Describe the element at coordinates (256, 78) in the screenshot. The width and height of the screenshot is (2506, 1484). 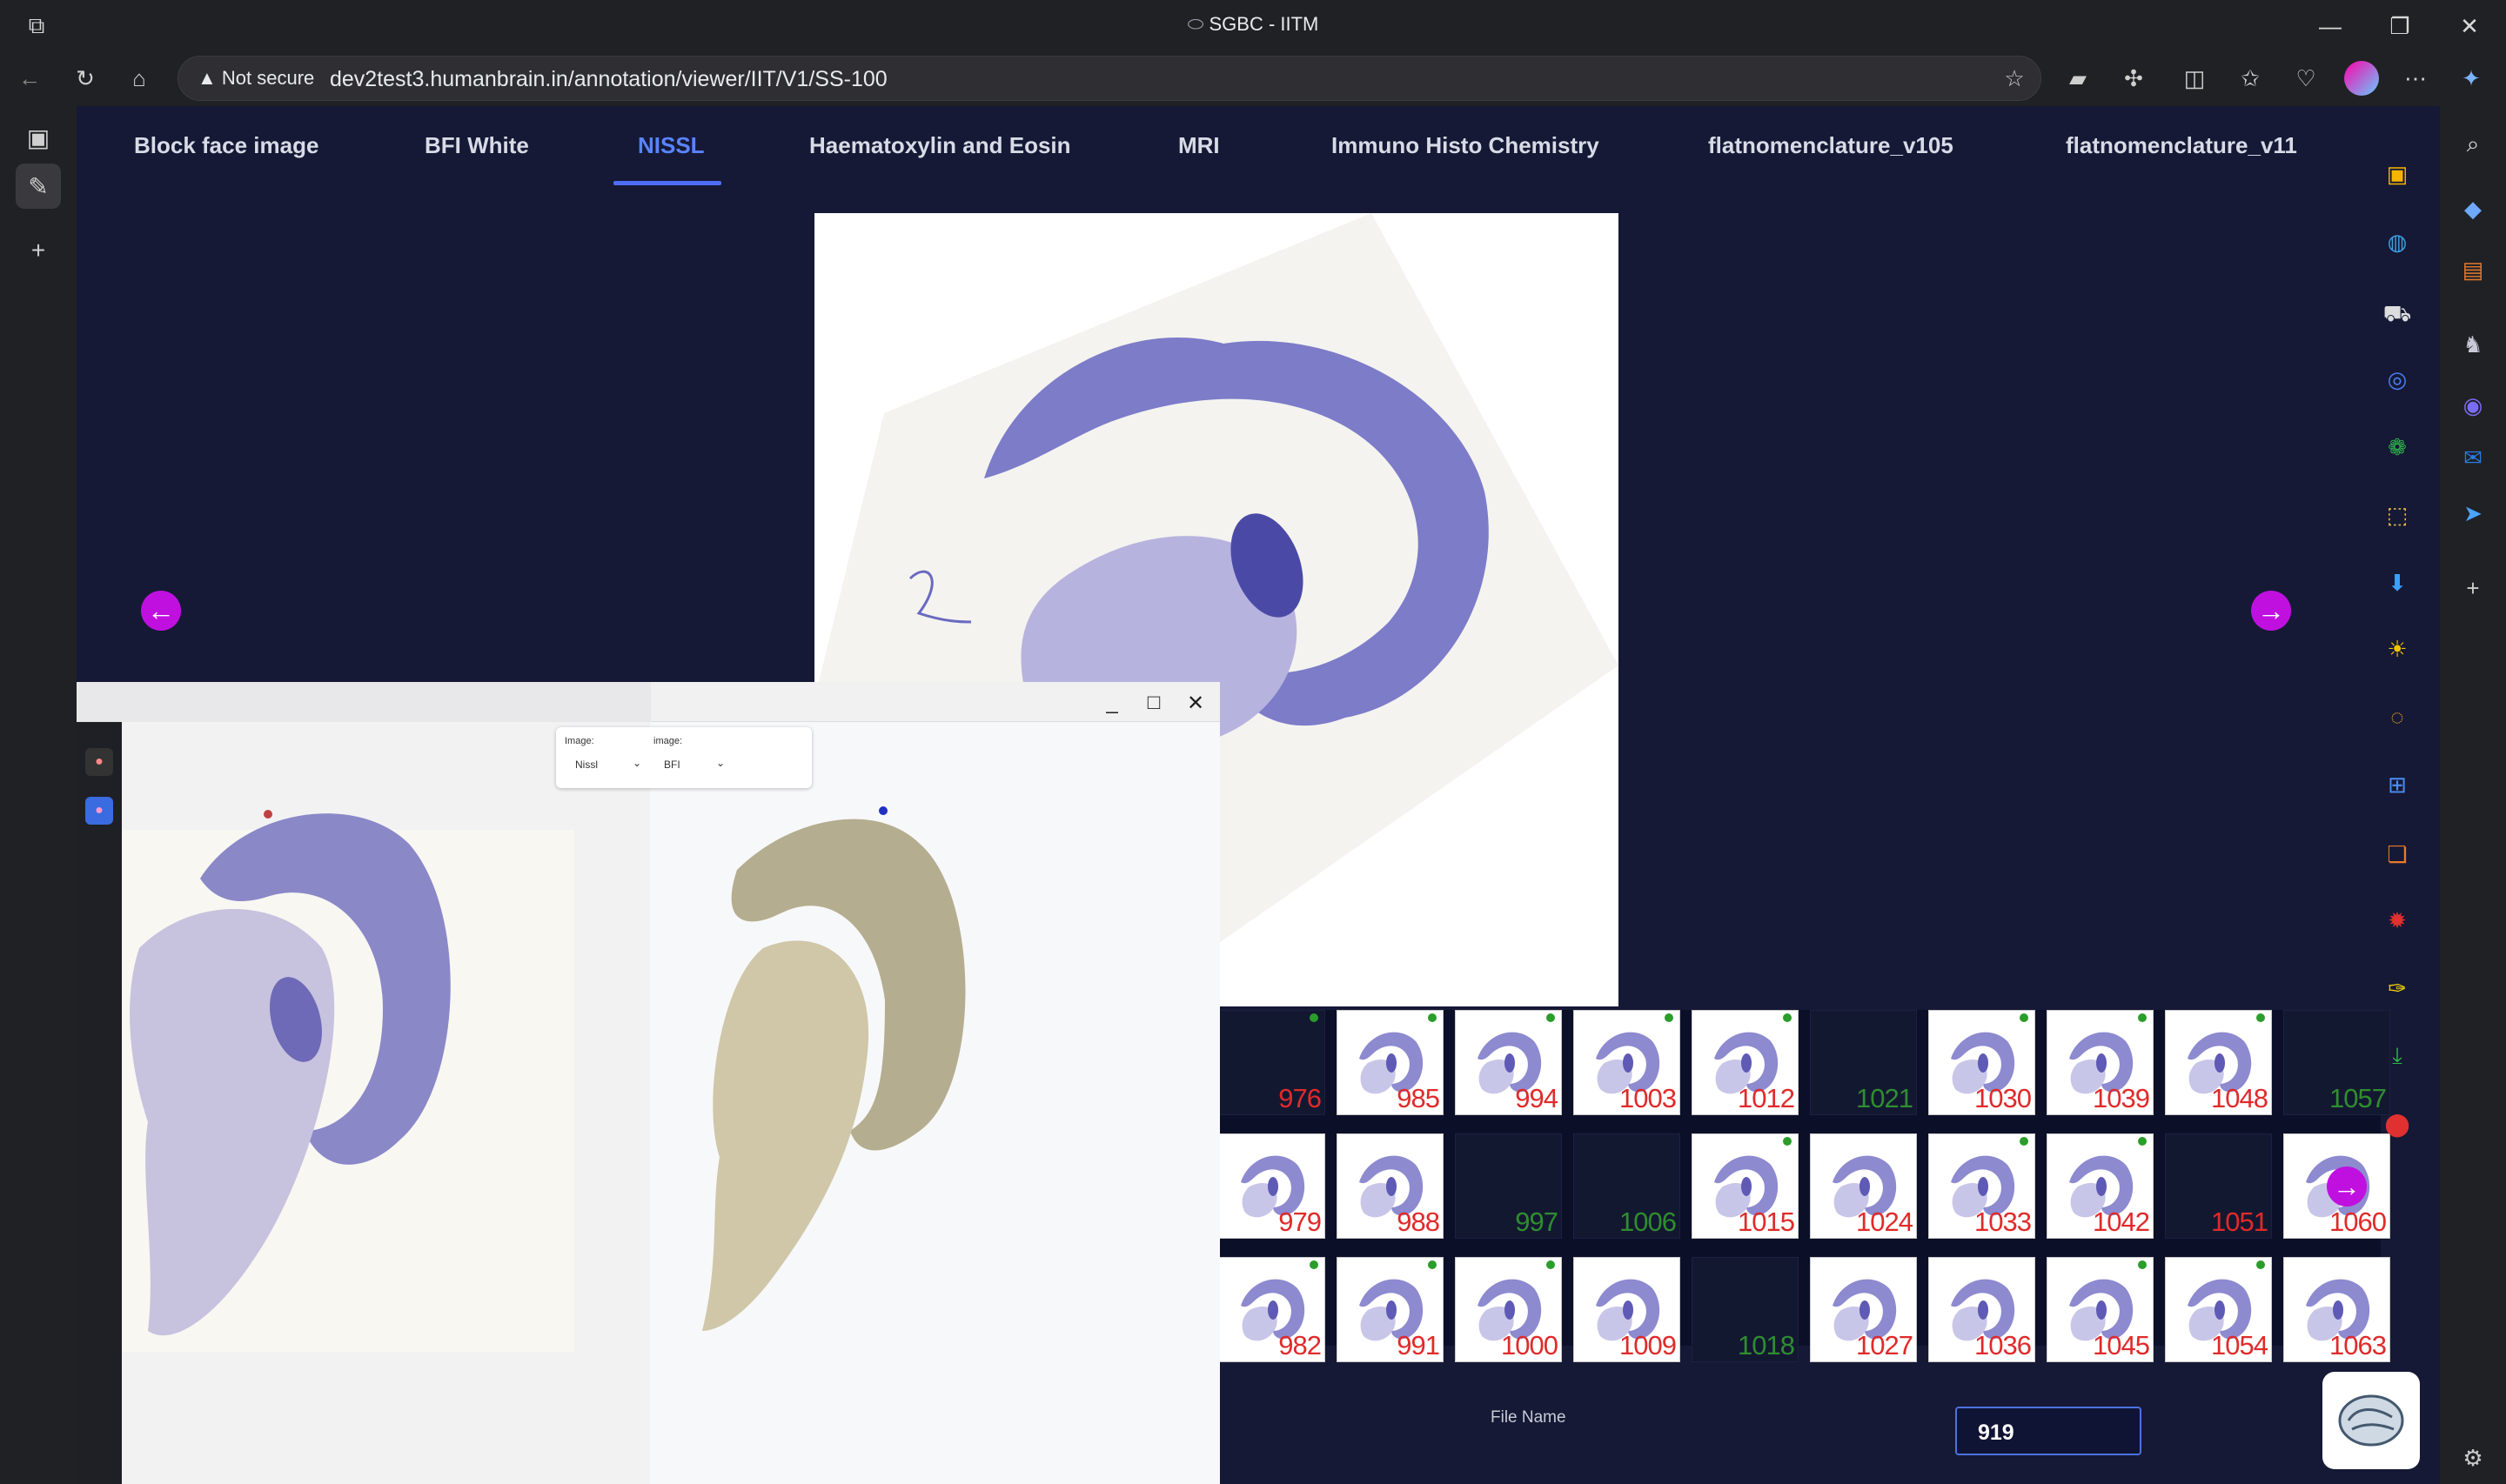
I see `not-secure-label: ▲ Not secure` at that location.